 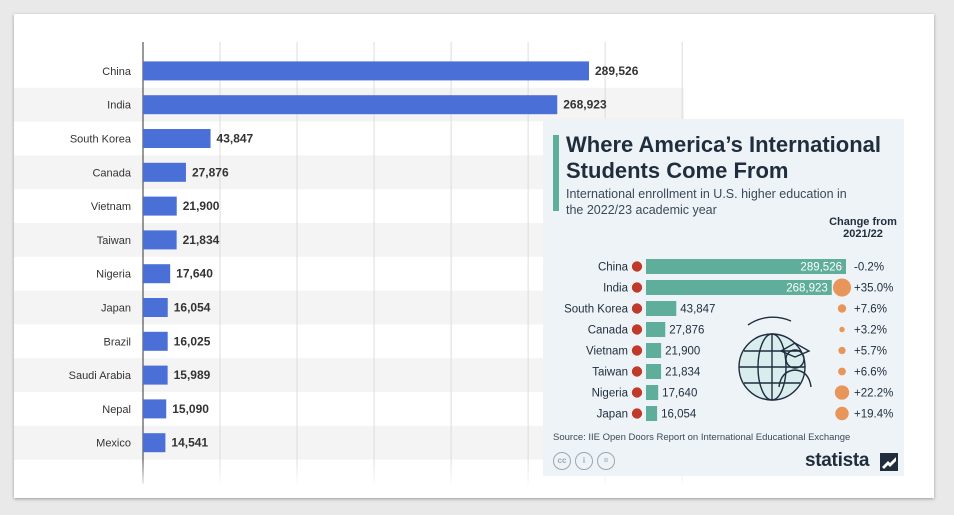 I want to click on flag-nigeria-icon, so click(x=637, y=392).